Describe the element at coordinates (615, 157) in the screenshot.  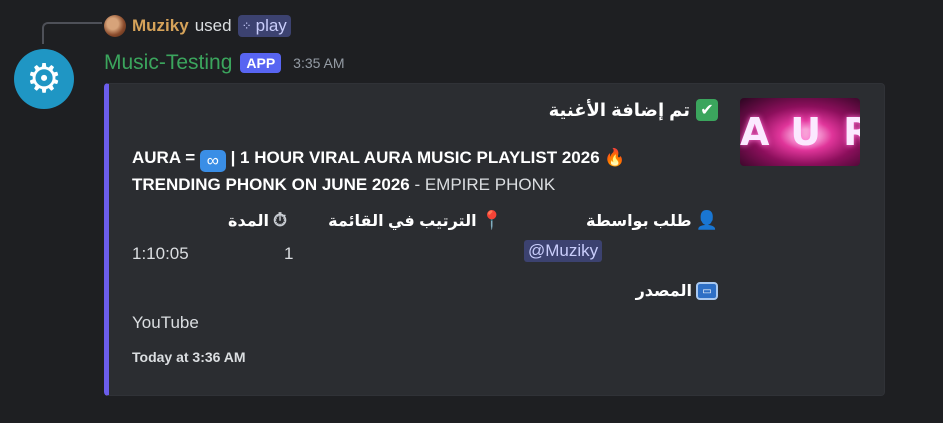
I see `fire-icon: 🔥` at that location.